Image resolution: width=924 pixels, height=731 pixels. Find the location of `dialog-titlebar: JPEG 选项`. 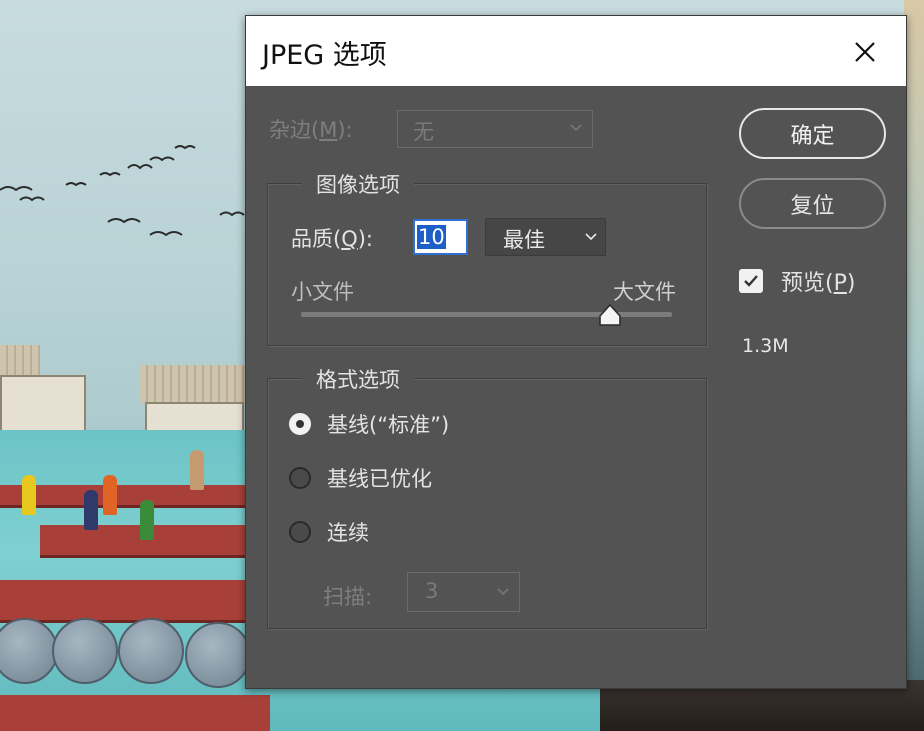

dialog-titlebar: JPEG 选项 is located at coordinates (576, 51).